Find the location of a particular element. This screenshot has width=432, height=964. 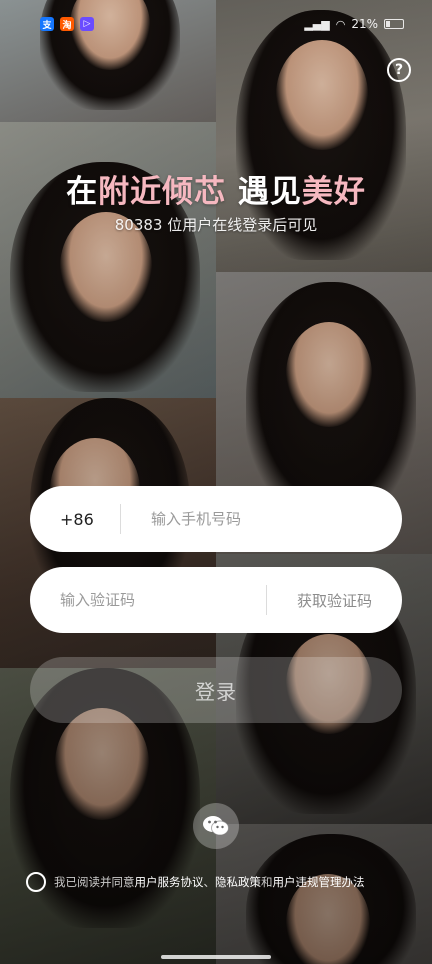

alipay-icon: 支 is located at coordinates (47, 24).